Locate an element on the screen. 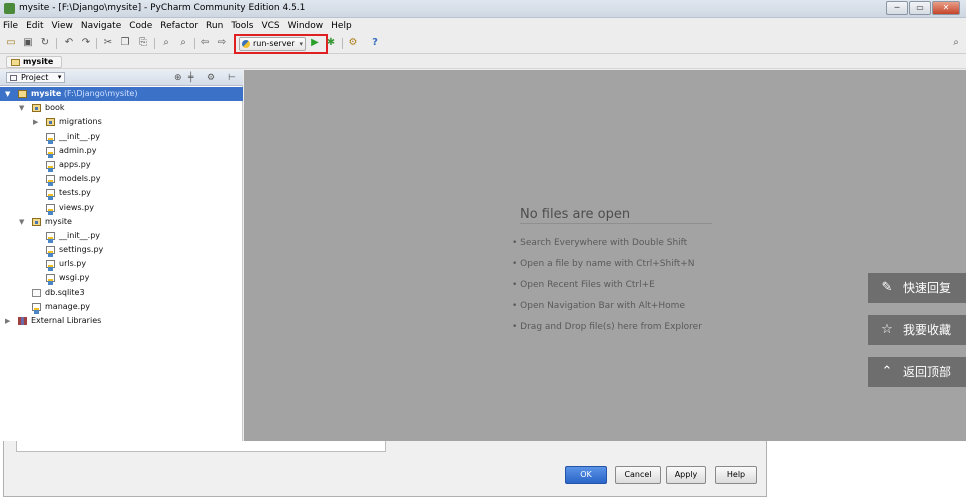  quick-reply-button: ✎ 快速回复 is located at coordinates (917, 288).